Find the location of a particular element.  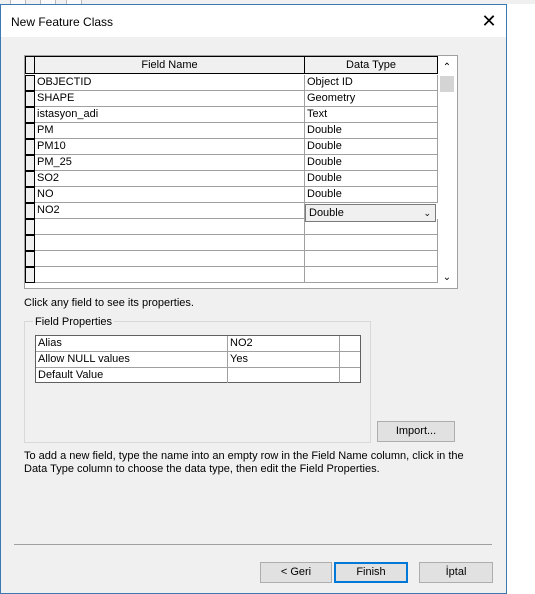

field-name-cell: OBJECTID is located at coordinates (170, 83).